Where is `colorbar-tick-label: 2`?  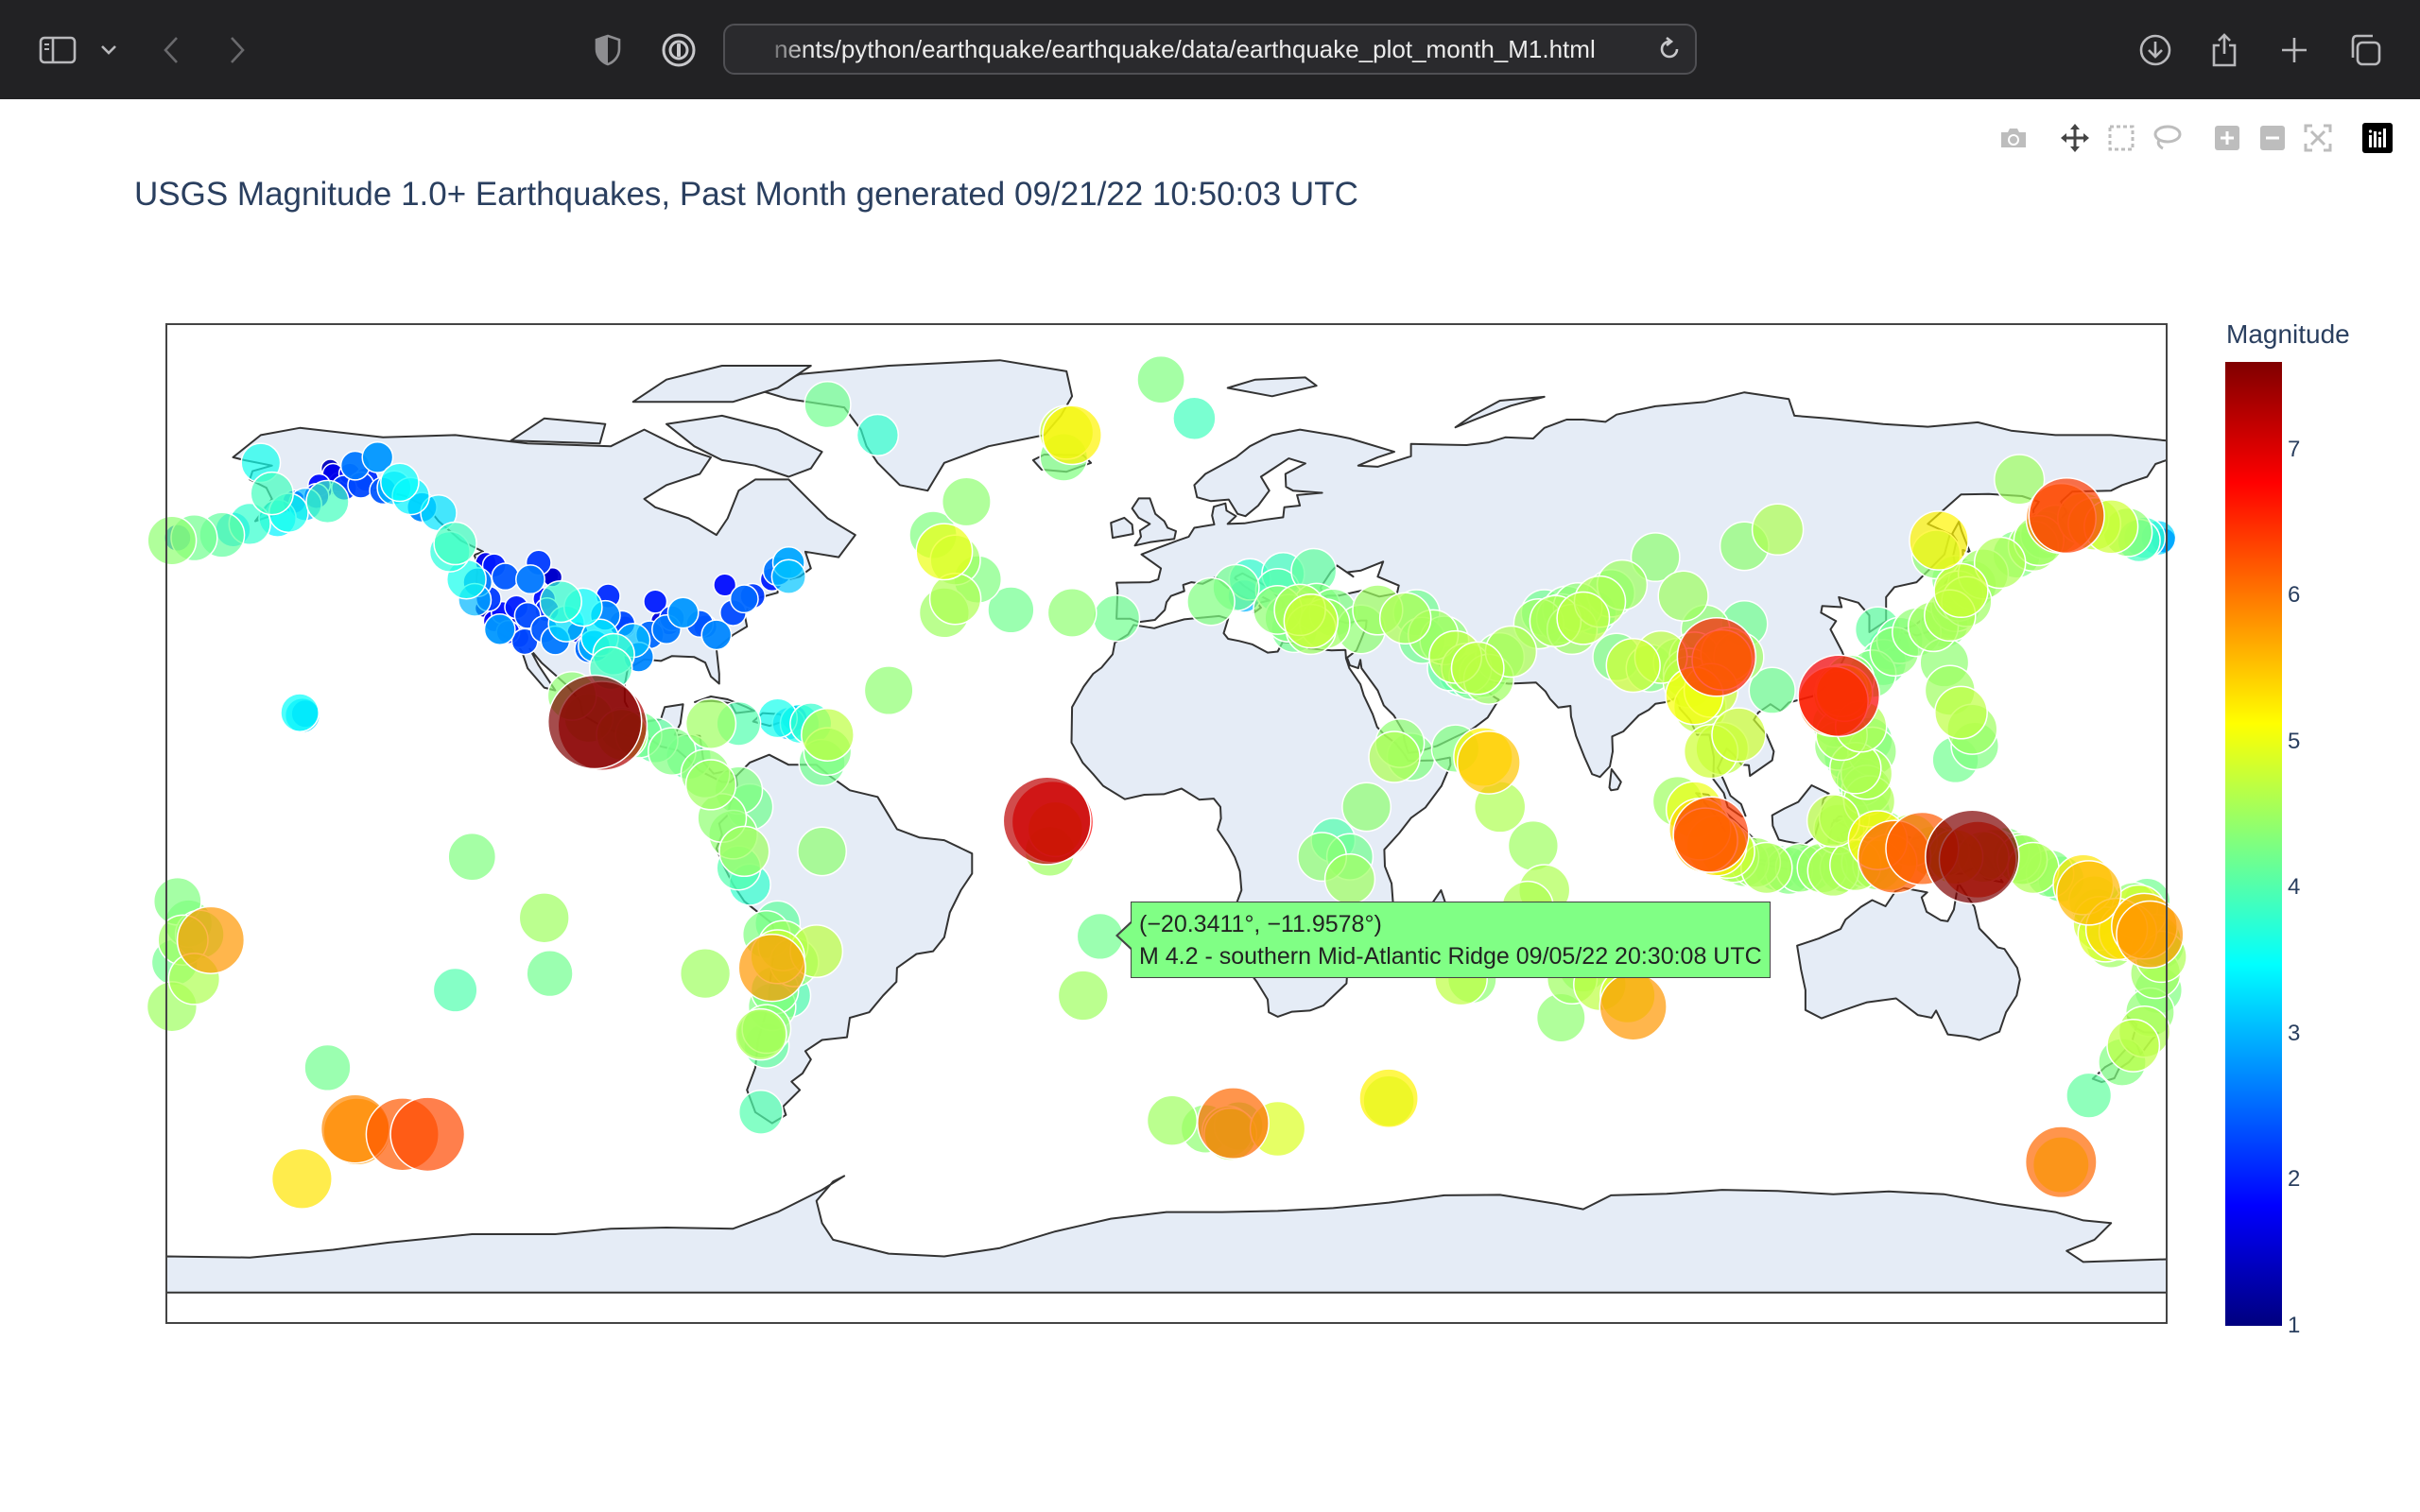
colorbar-tick-label: 2 is located at coordinates (2294, 1179).